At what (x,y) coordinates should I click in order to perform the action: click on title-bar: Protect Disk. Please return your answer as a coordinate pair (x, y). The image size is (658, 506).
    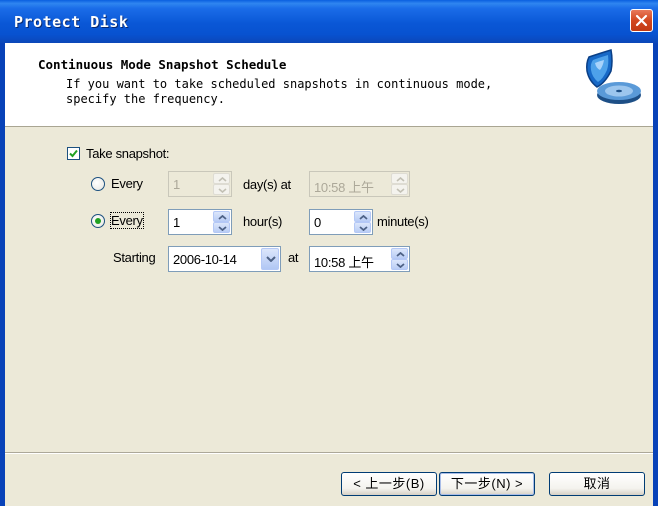
    Looking at the image, I should click on (329, 21).